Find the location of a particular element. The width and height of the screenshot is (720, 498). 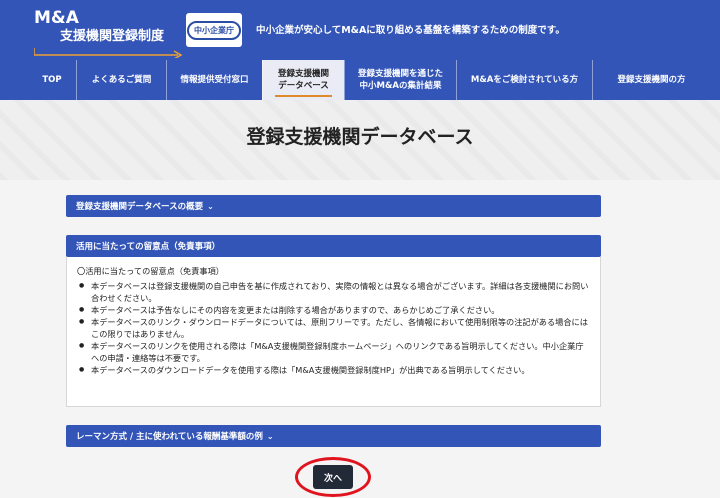

nav-item-database: 登録支援機関 データベース is located at coordinates (303, 80).